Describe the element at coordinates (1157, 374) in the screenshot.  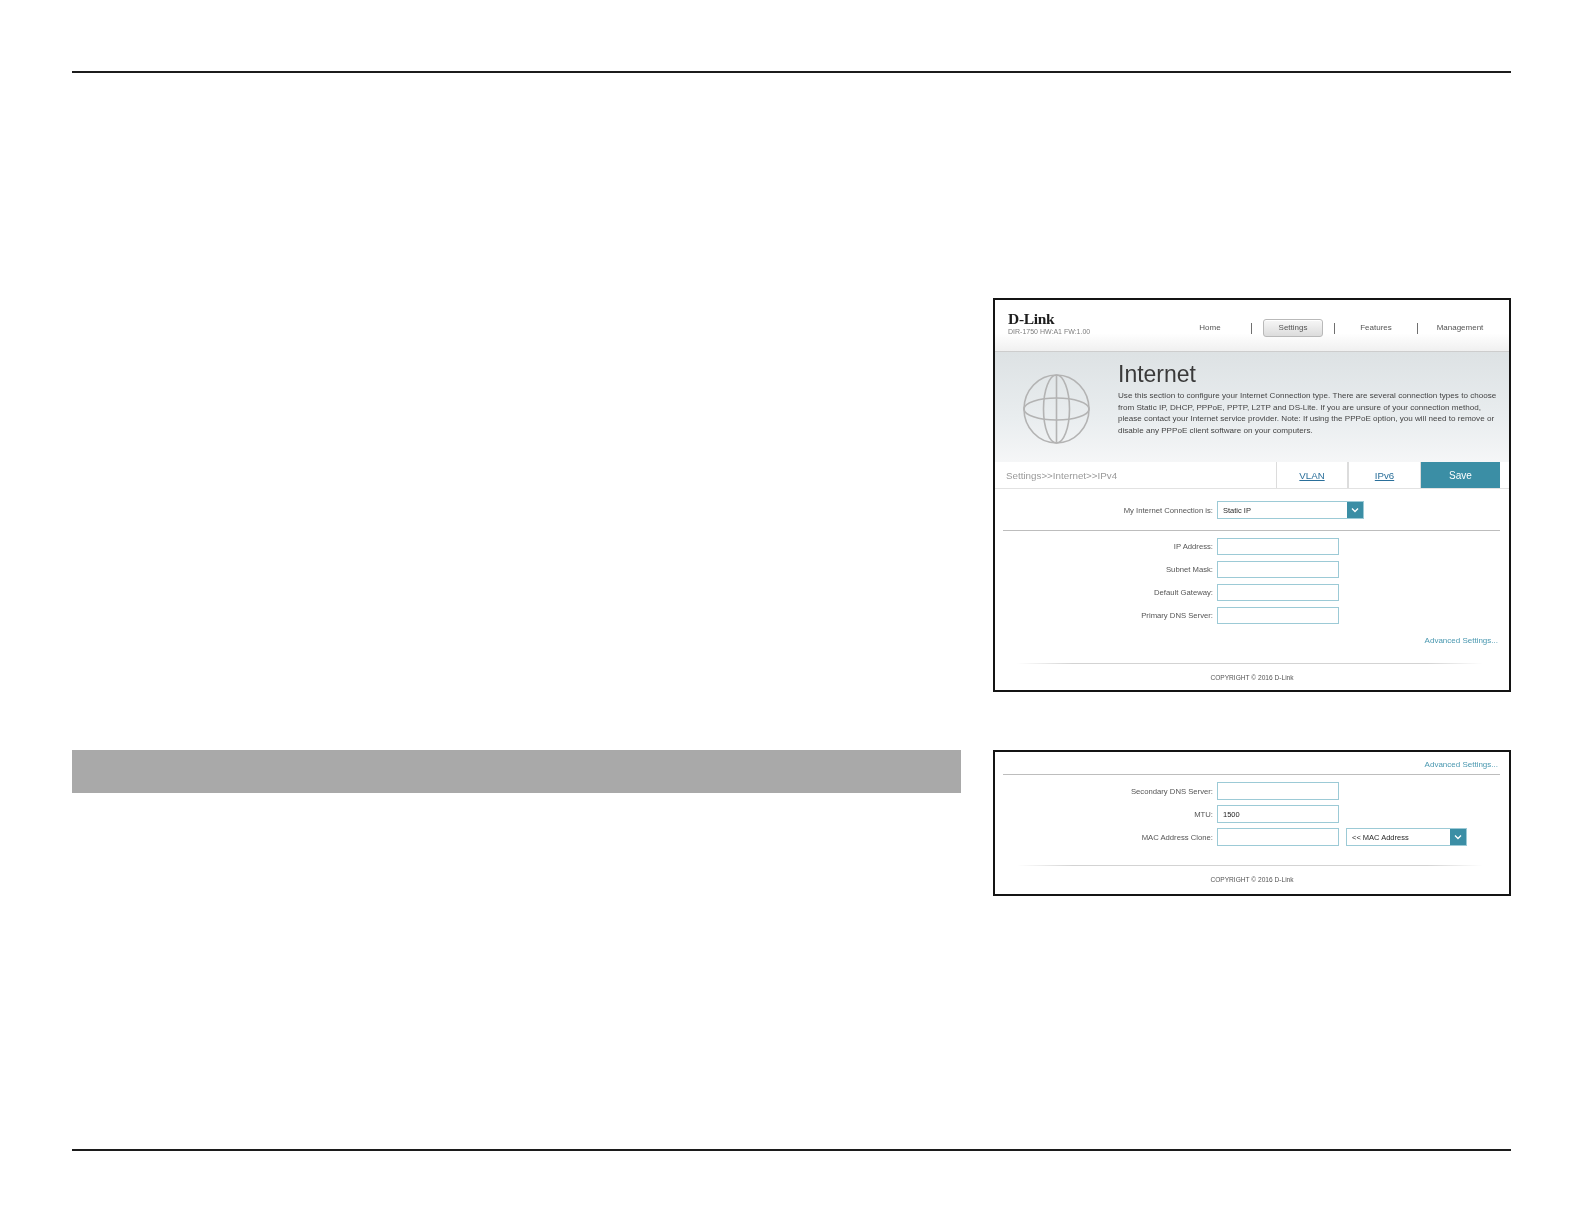
I see `page-title: Internet` at that location.